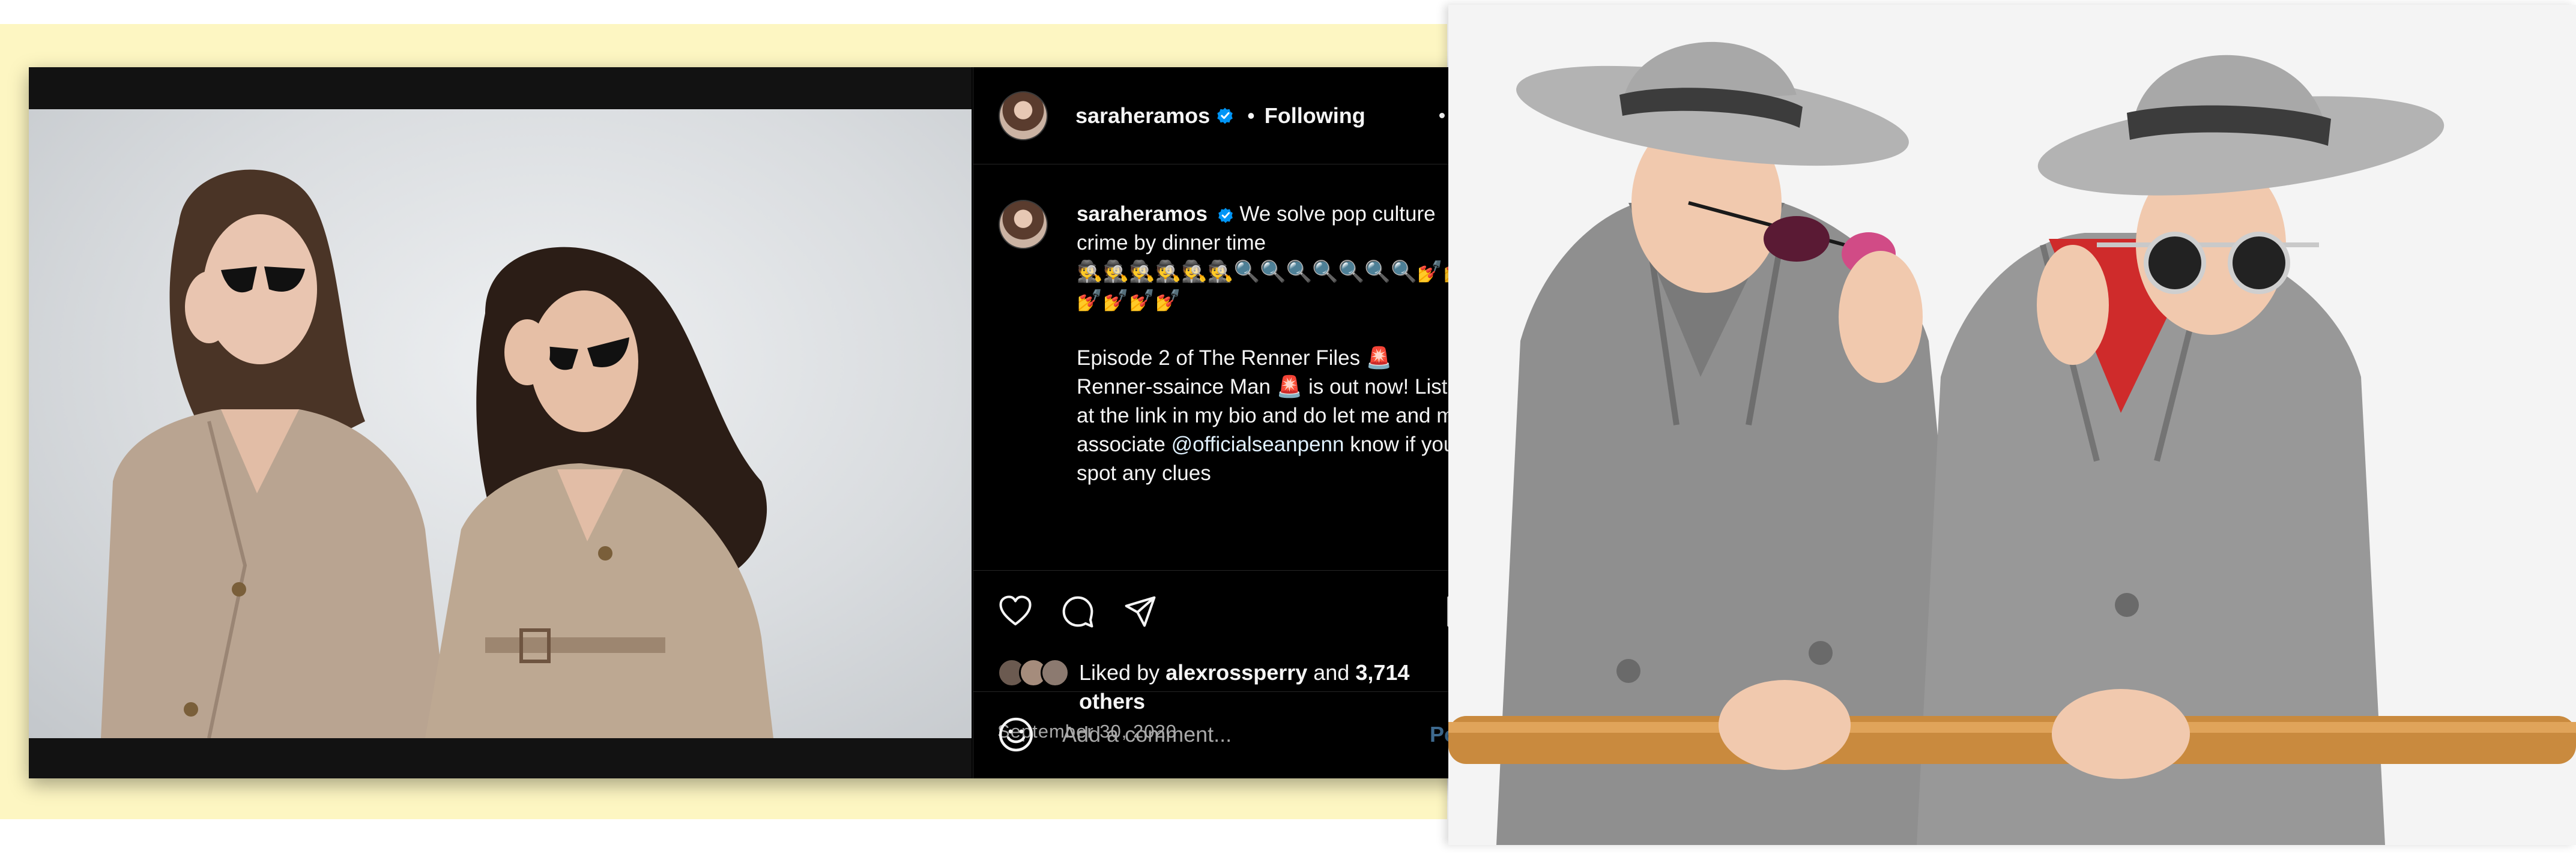 Image resolution: width=2576 pixels, height=863 pixels. Describe the element at coordinates (1055, 672) in the screenshot. I see `liker-avatar` at that location.